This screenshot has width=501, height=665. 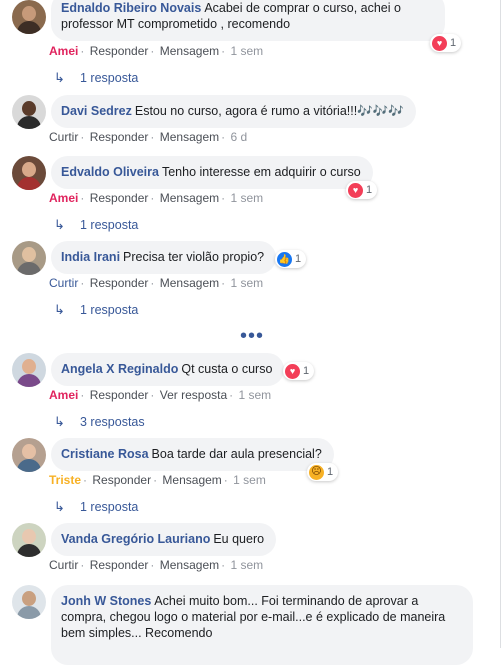 I want to click on see-reply-button: Ver resposta, so click(x=193, y=395).